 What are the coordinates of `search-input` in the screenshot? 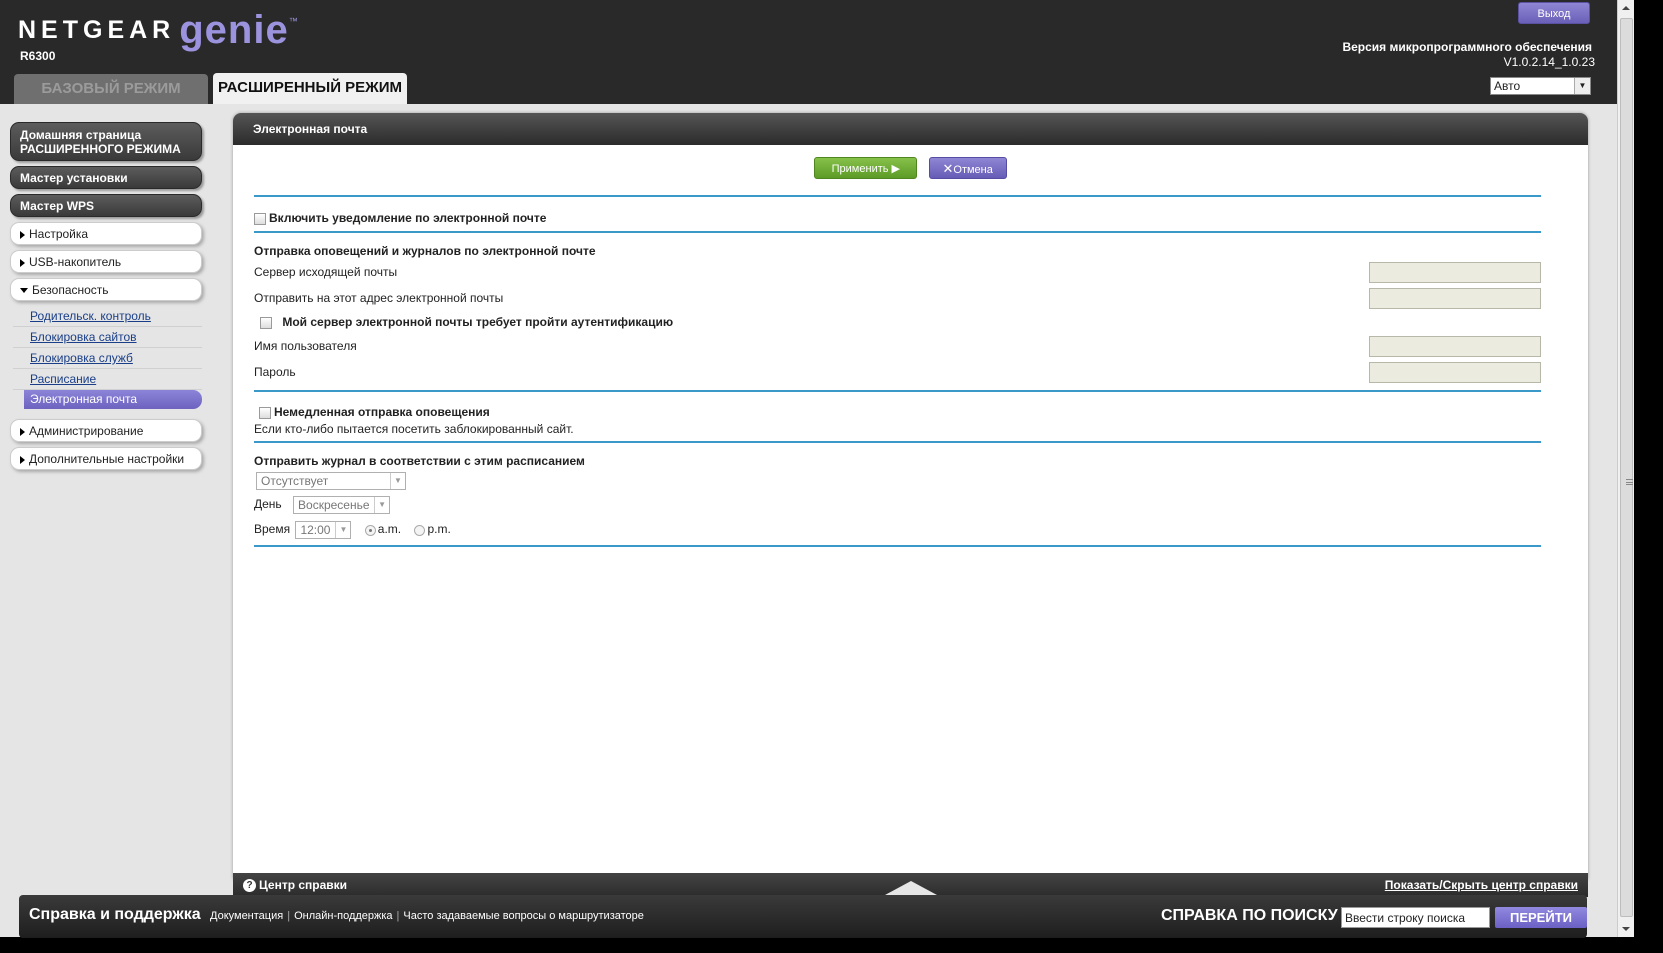 It's located at (1415, 917).